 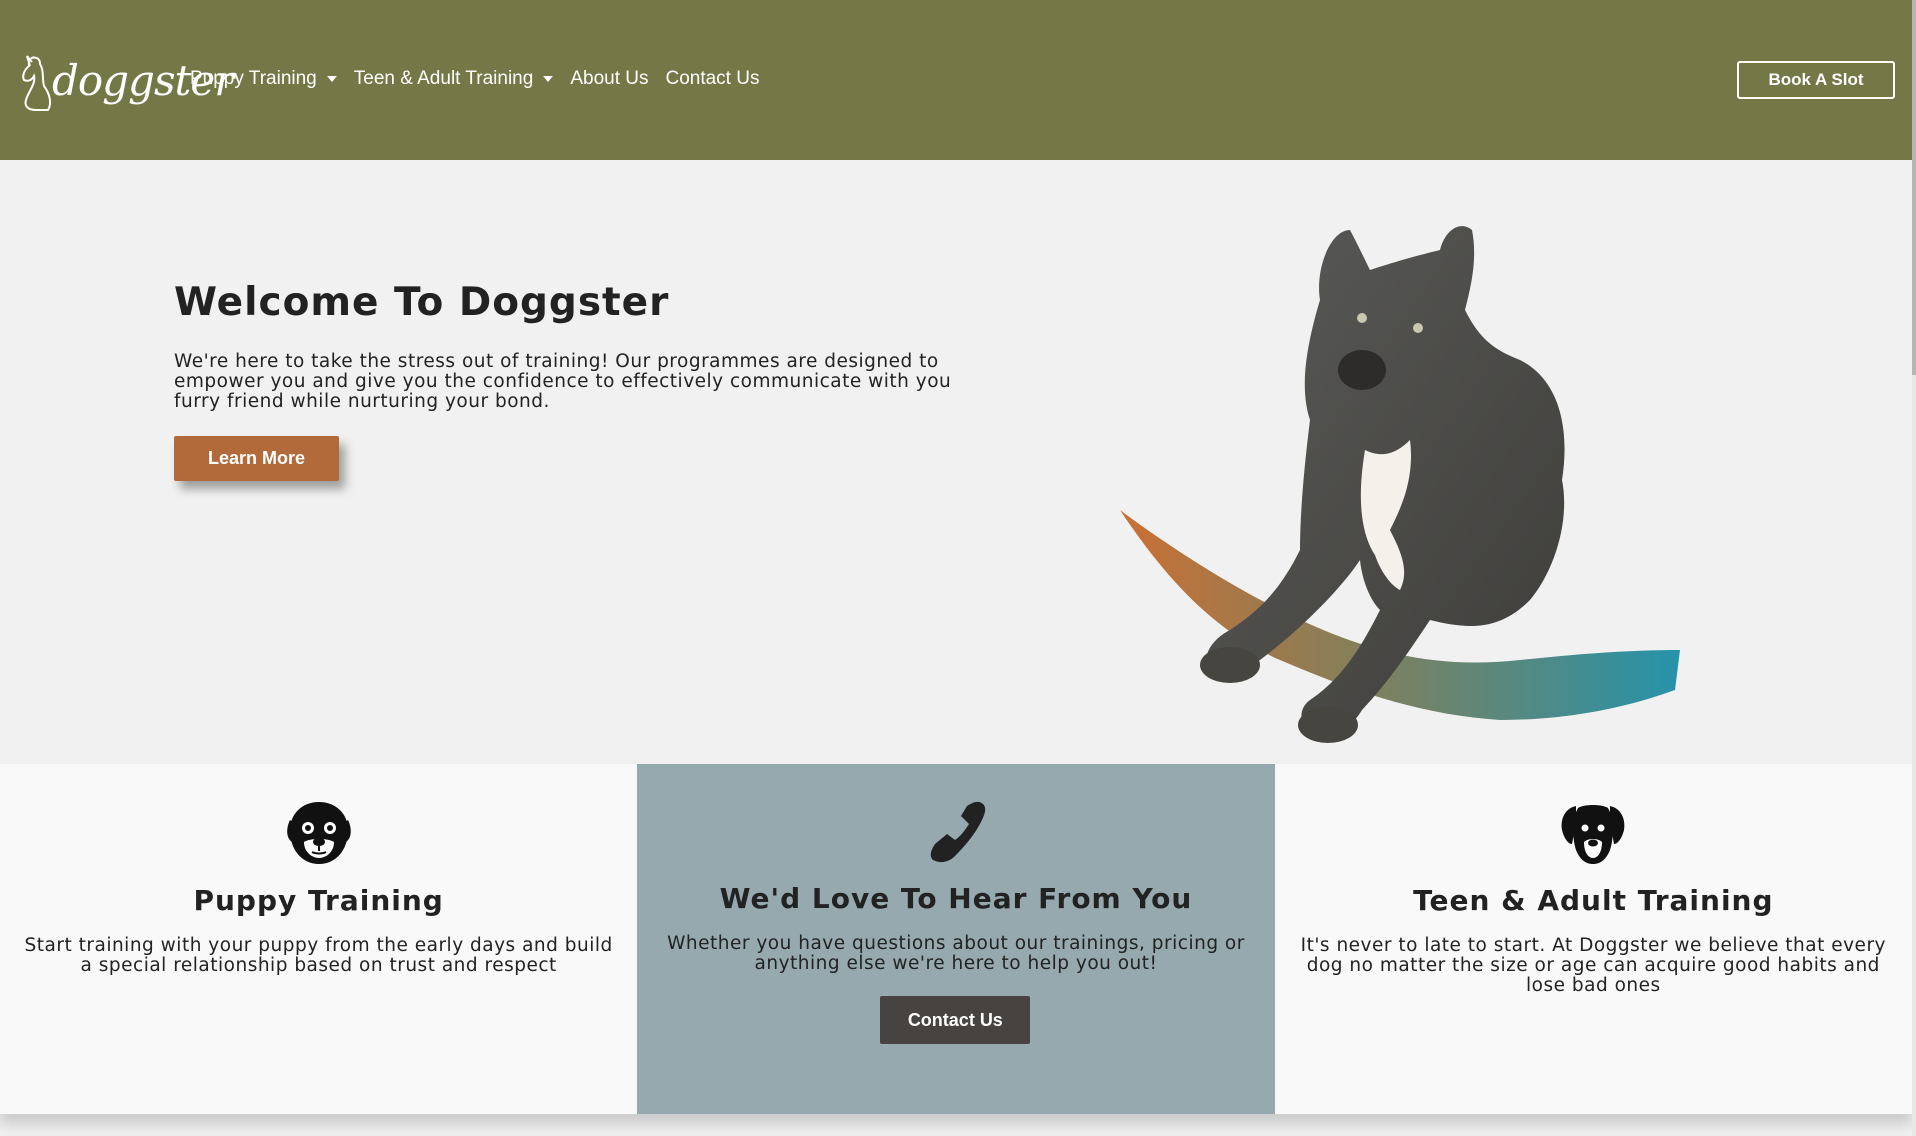 I want to click on dog-hero-image, so click(x=1400, y=484).